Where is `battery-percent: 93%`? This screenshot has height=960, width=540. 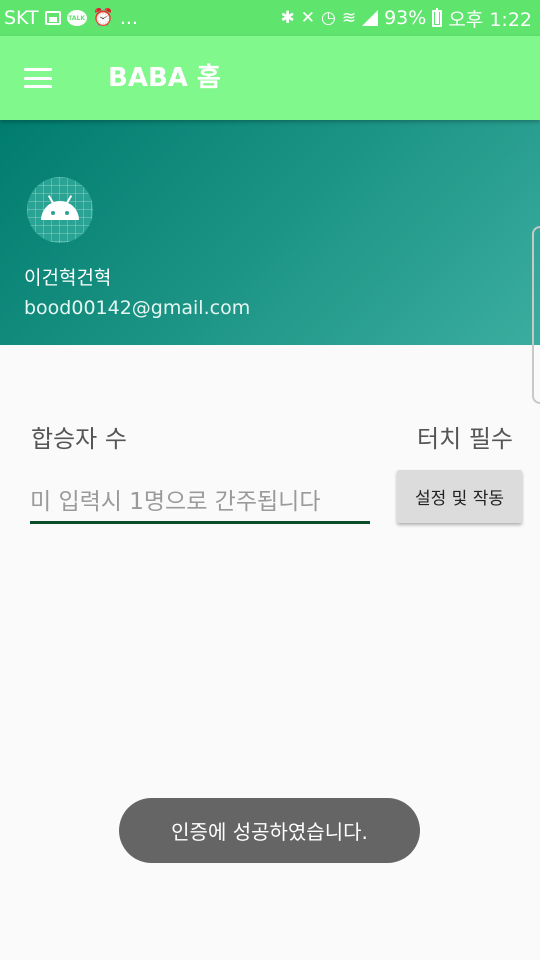
battery-percent: 93% is located at coordinates (405, 18).